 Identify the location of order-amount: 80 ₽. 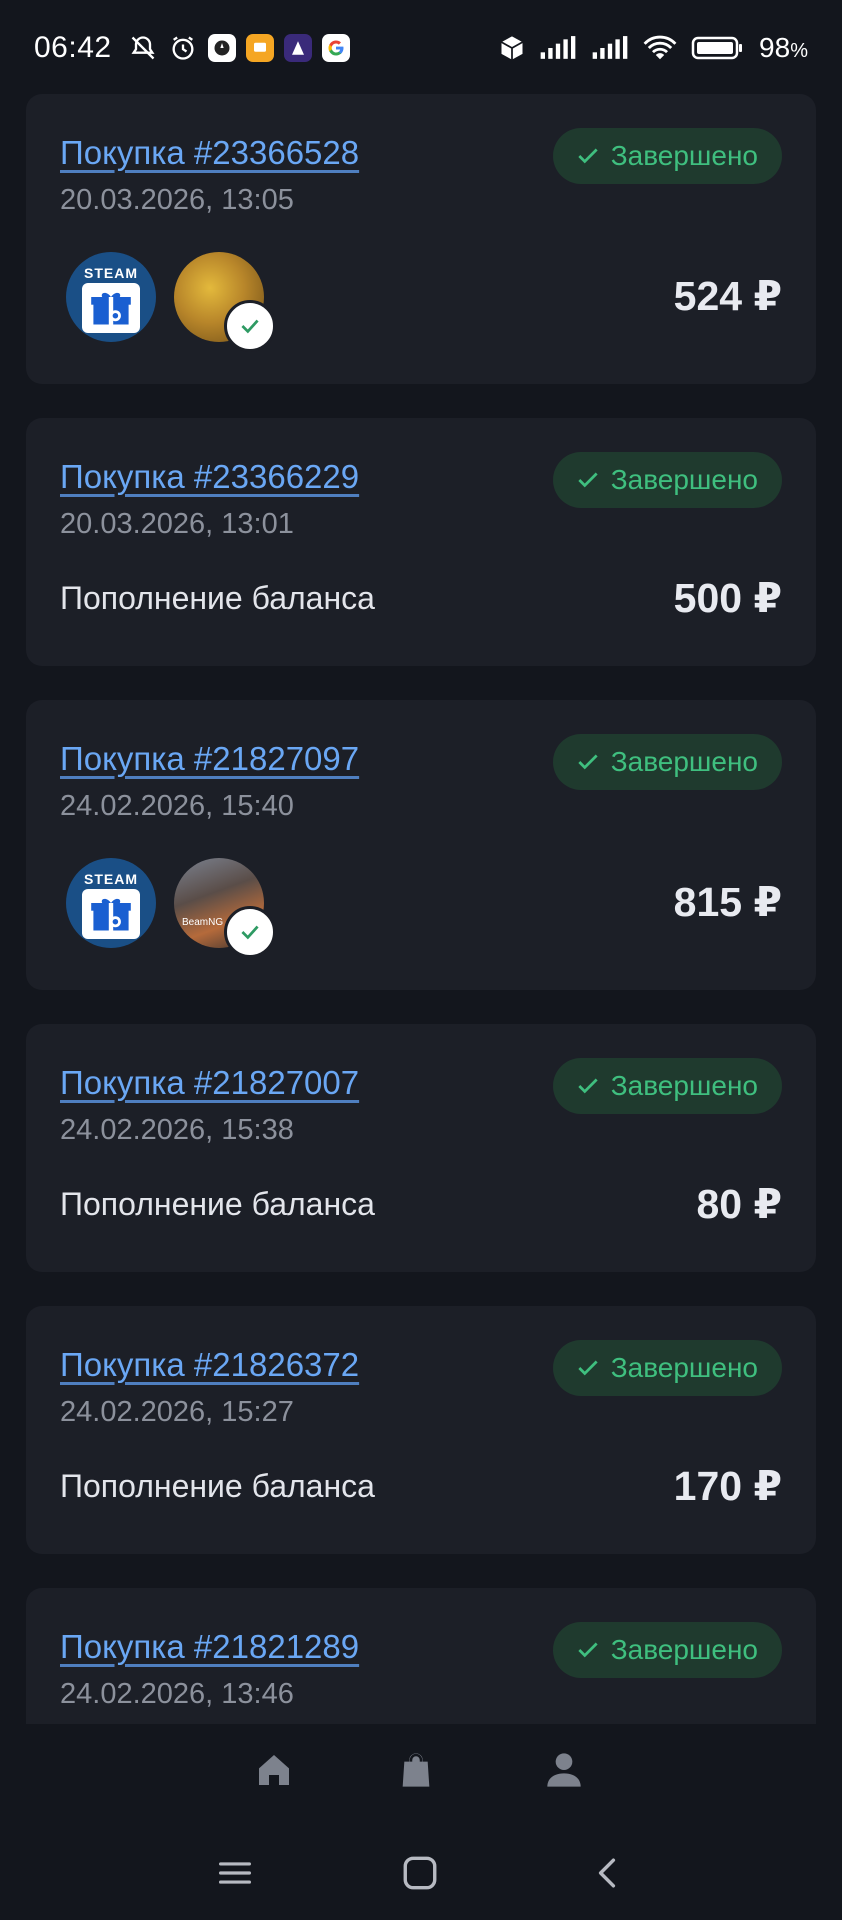
(739, 1204).